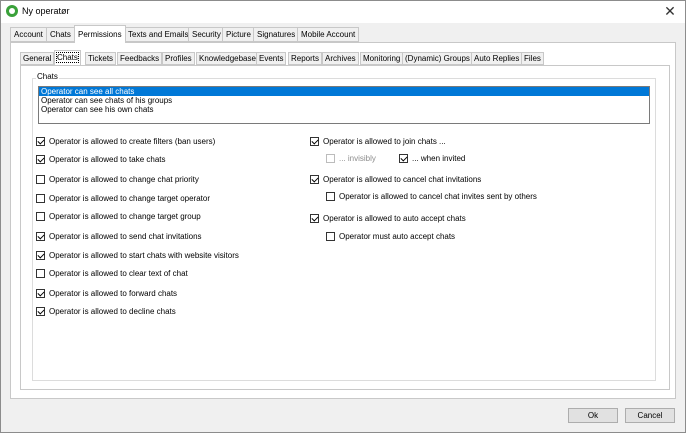 Image resolution: width=686 pixels, height=433 pixels. Describe the element at coordinates (60, 34) in the screenshot. I see `tab-chats: Chats` at that location.